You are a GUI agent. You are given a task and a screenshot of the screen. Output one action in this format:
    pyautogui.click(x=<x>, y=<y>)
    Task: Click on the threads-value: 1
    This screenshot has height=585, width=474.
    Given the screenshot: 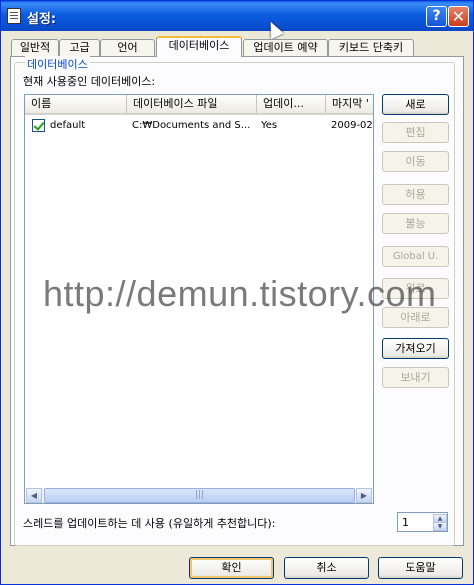 What is the action you would take?
    pyautogui.click(x=405, y=522)
    